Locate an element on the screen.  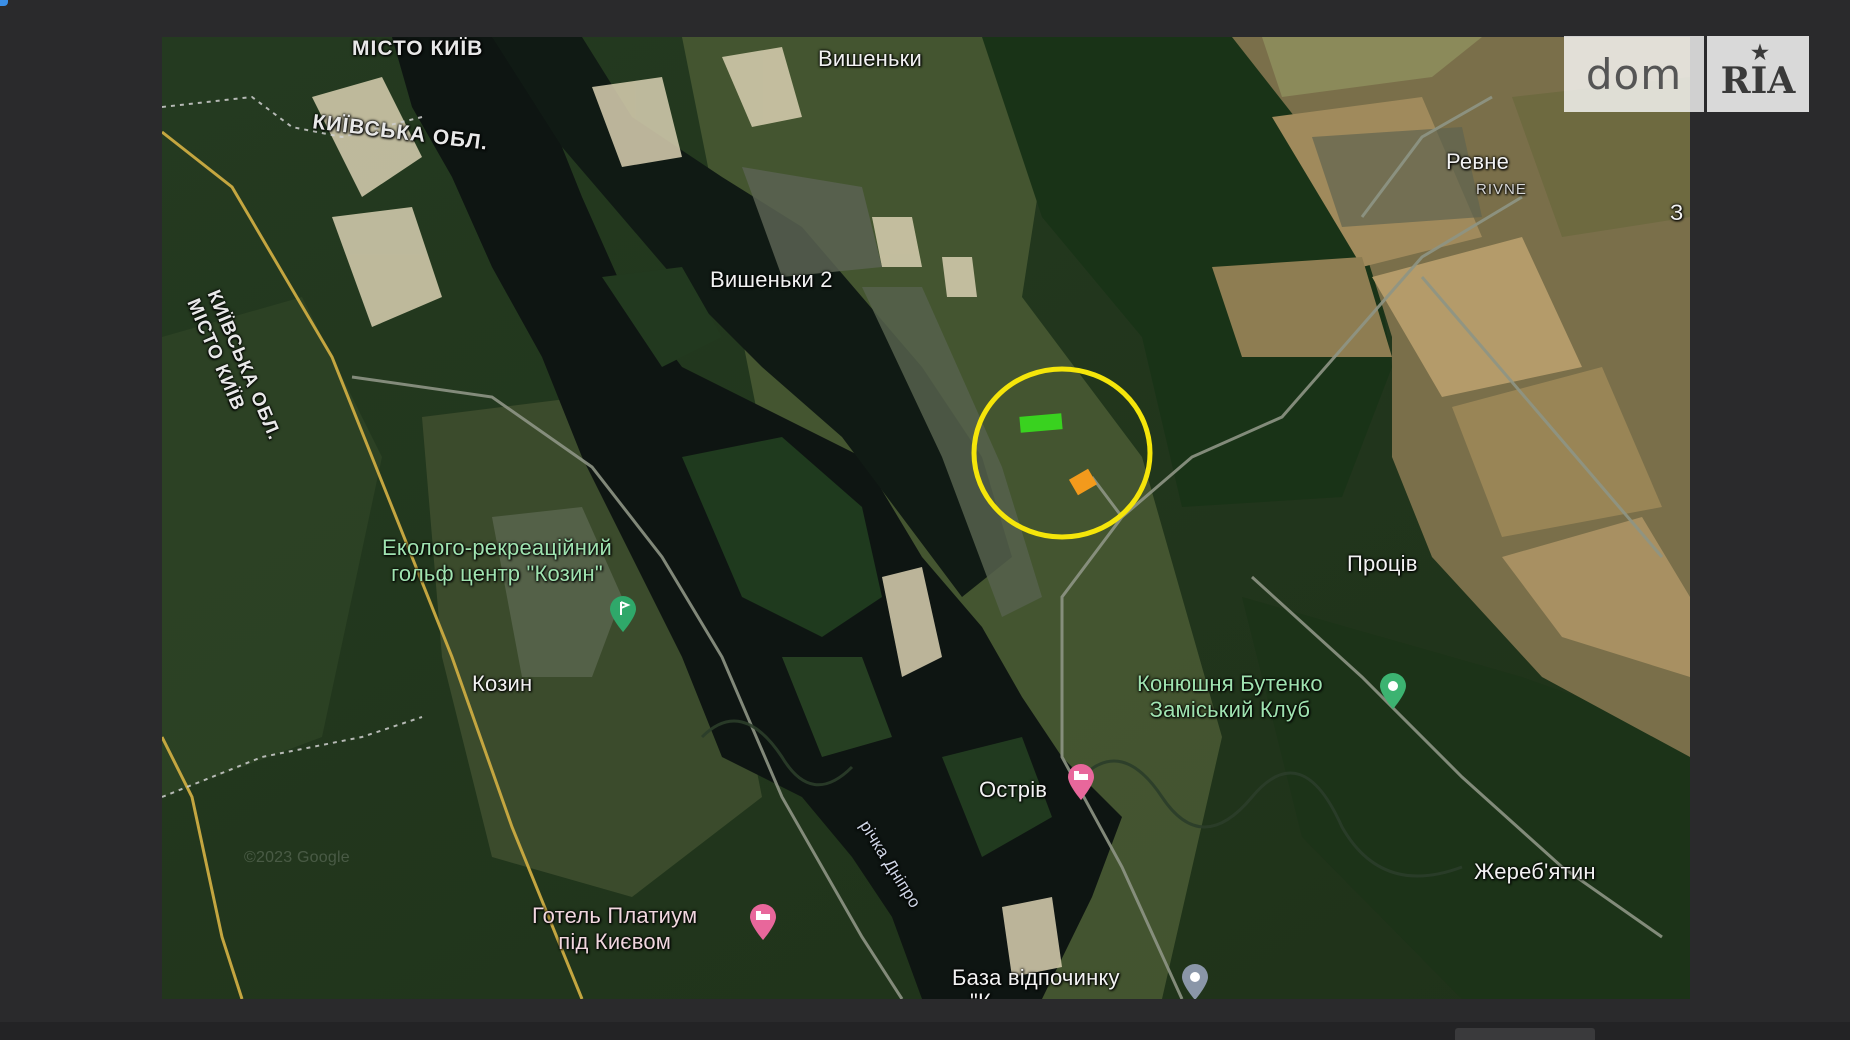
rivne-town is located at coordinates (1397, 177).